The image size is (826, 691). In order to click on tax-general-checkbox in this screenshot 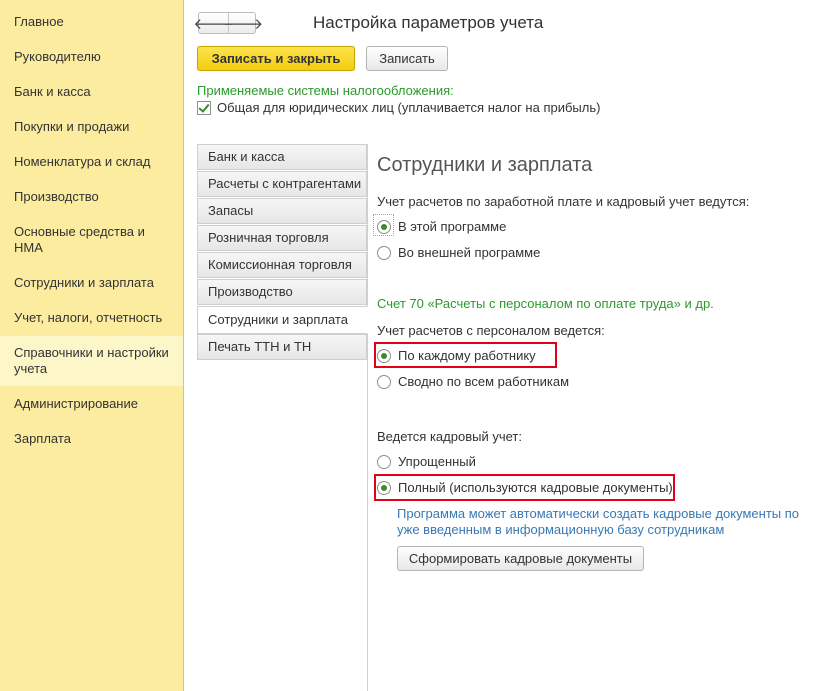, I will do `click(204, 107)`.